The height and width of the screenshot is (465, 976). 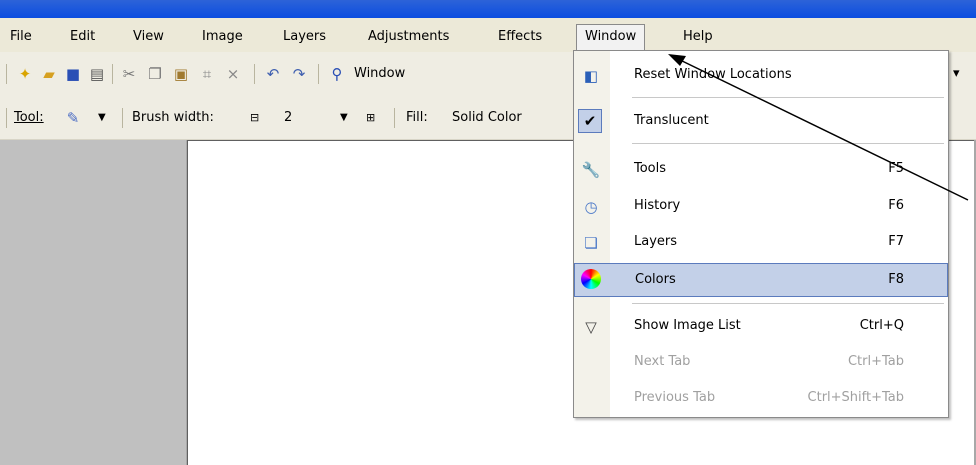 I want to click on menu-view-label: View, so click(x=148, y=36).